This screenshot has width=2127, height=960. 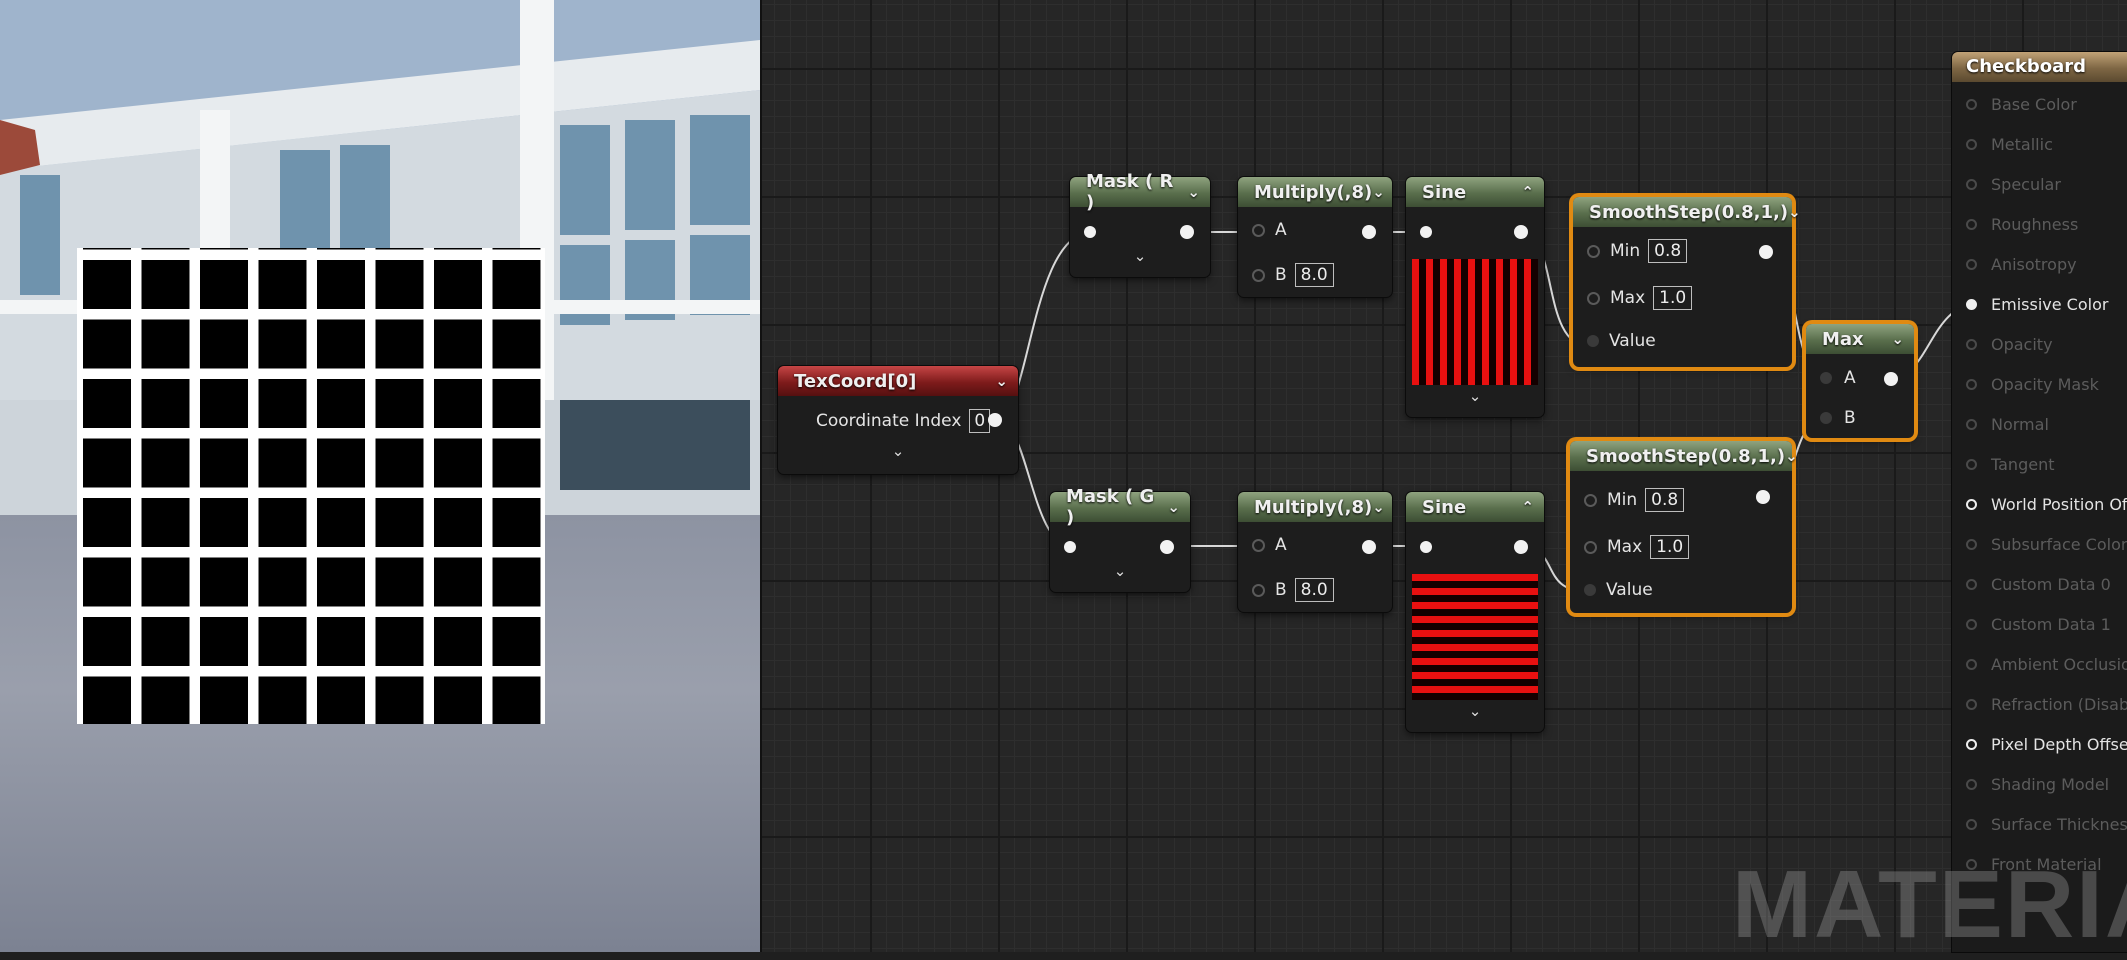 I want to click on sine-top-input-pin, so click(x=1426, y=232).